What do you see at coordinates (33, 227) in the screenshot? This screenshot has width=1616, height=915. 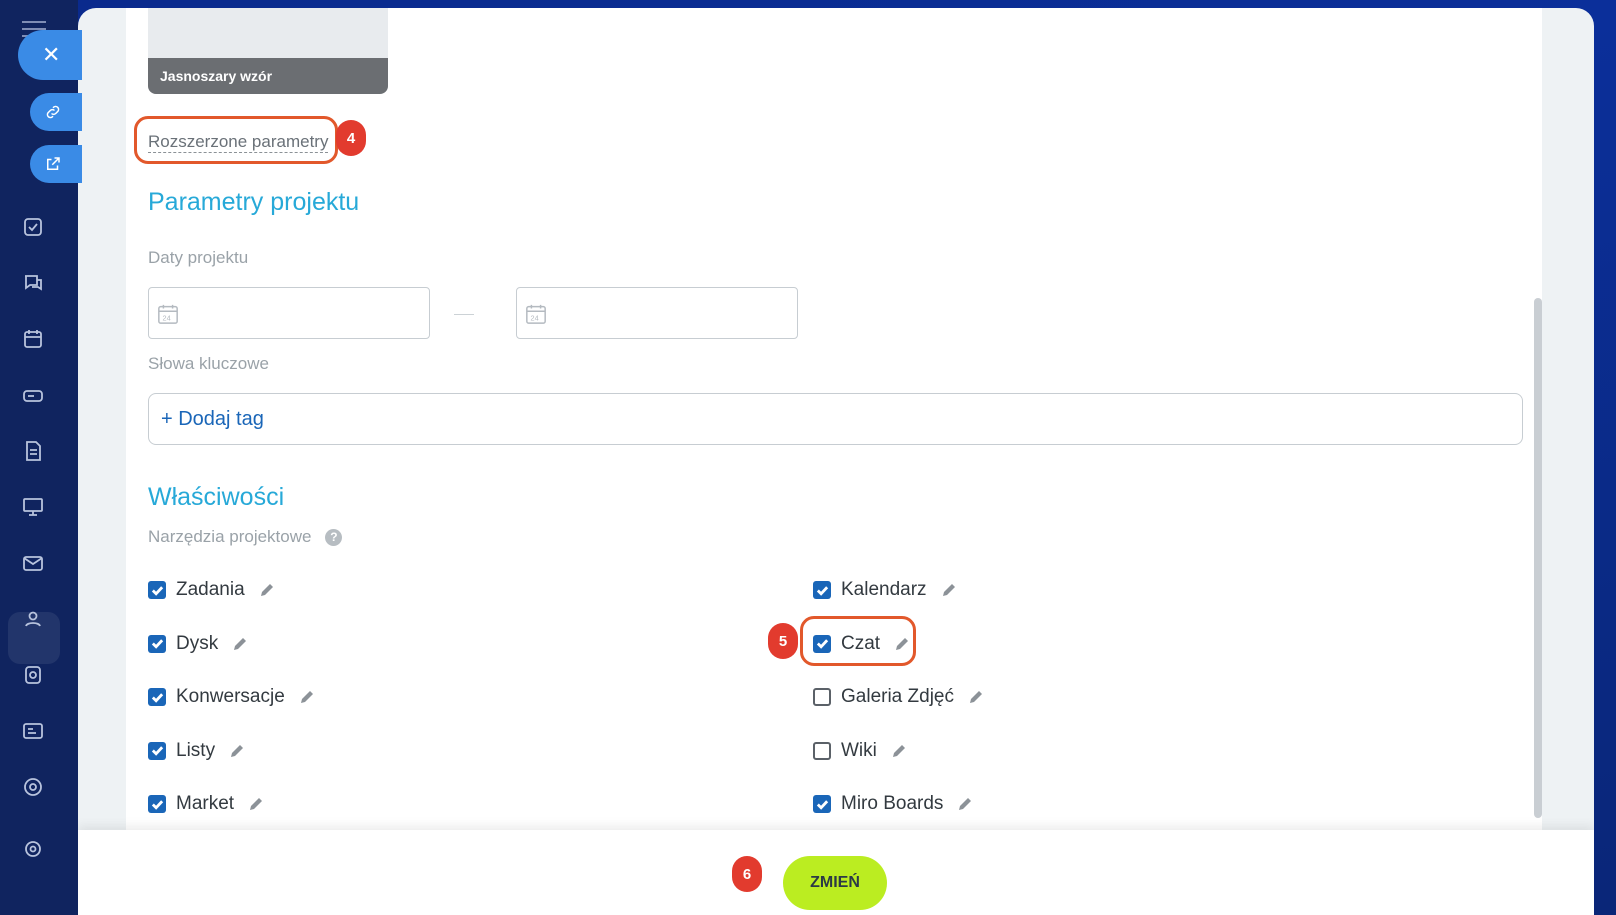 I see `tasks-icon` at bounding box center [33, 227].